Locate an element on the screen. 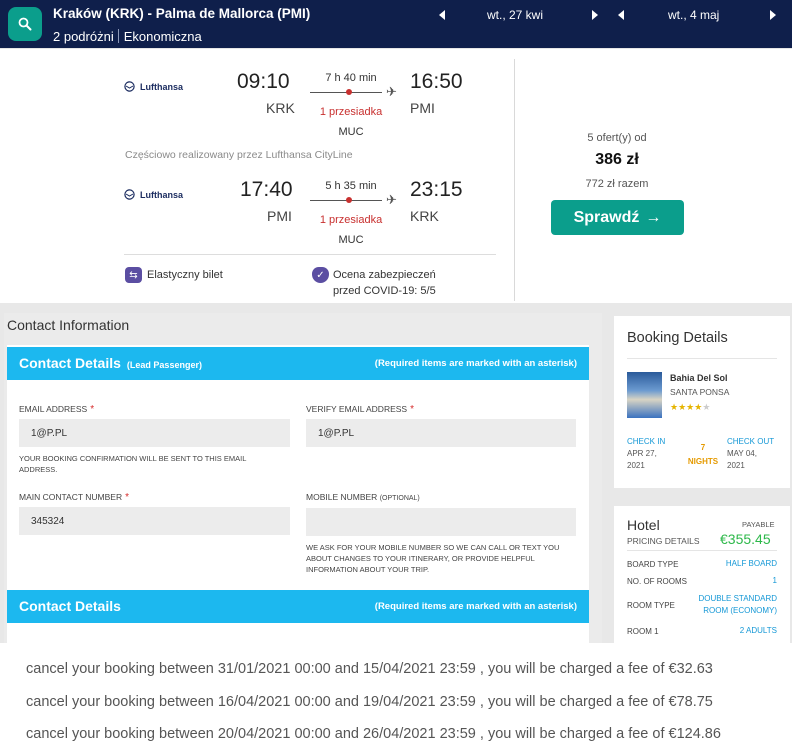  board-type-value: HALF BOARD is located at coordinates (751, 563).